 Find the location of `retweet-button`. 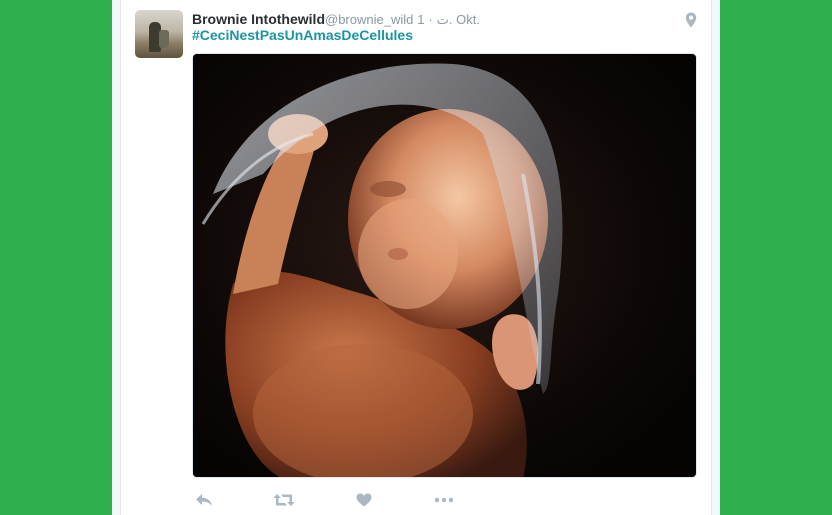

retweet-button is located at coordinates (284, 500).